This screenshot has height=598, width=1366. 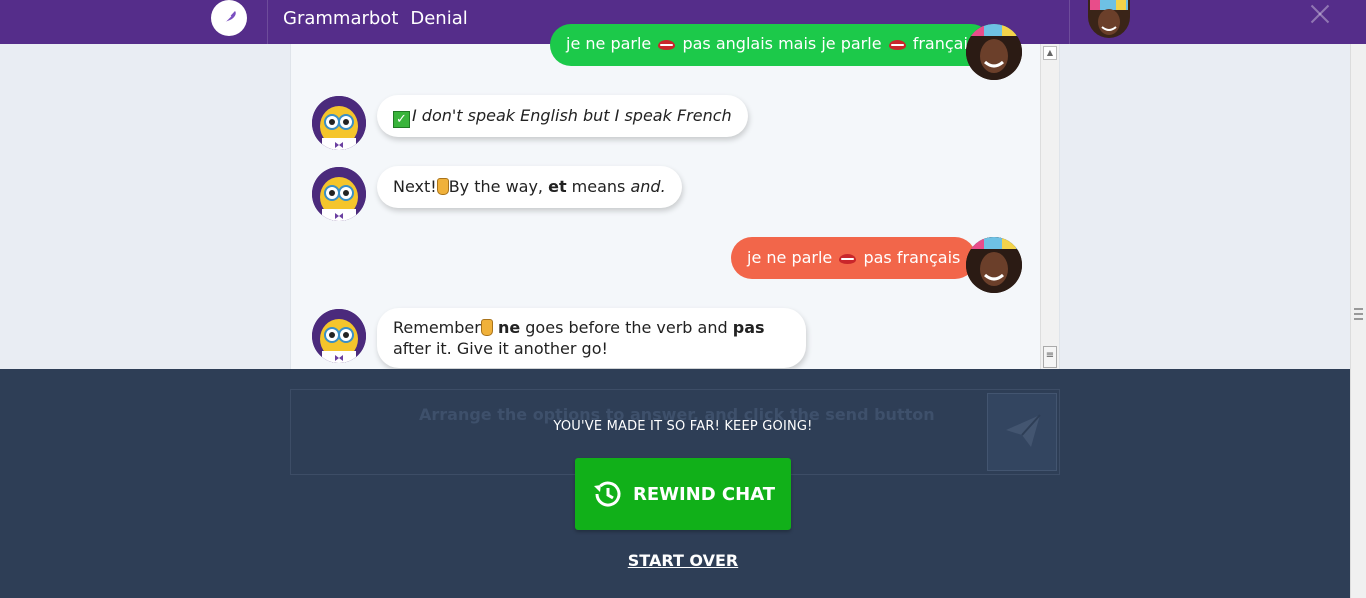 I want to click on rewind-chat-button: REWIND CHAT, so click(x=683, y=494).